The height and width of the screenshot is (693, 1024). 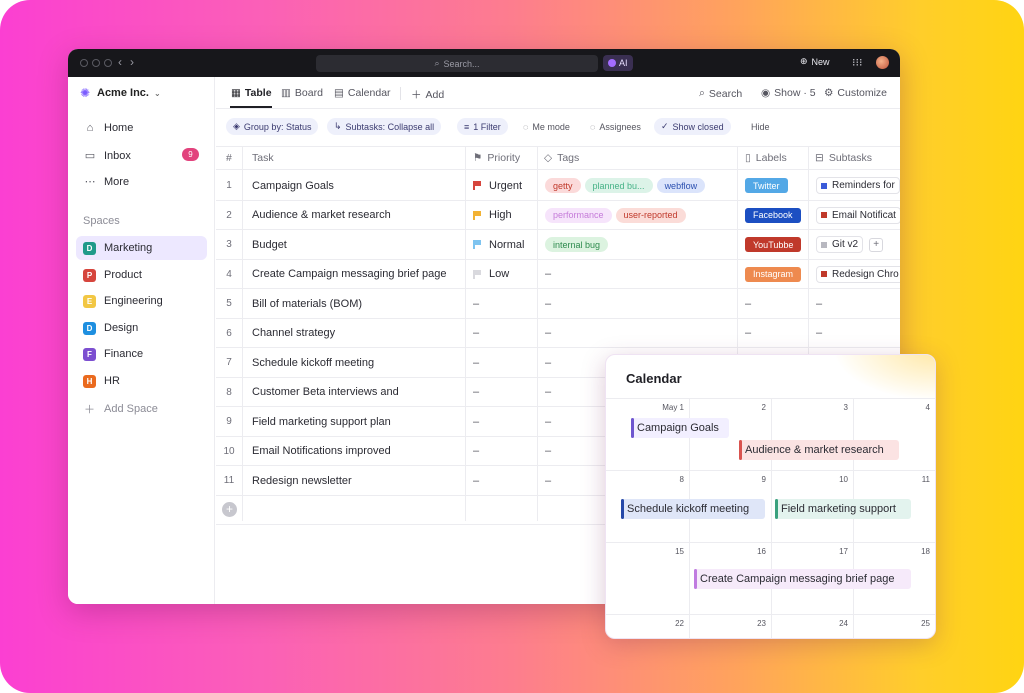 What do you see at coordinates (136, 62) in the screenshot?
I see `forward-arrow-icon: ›` at bounding box center [136, 62].